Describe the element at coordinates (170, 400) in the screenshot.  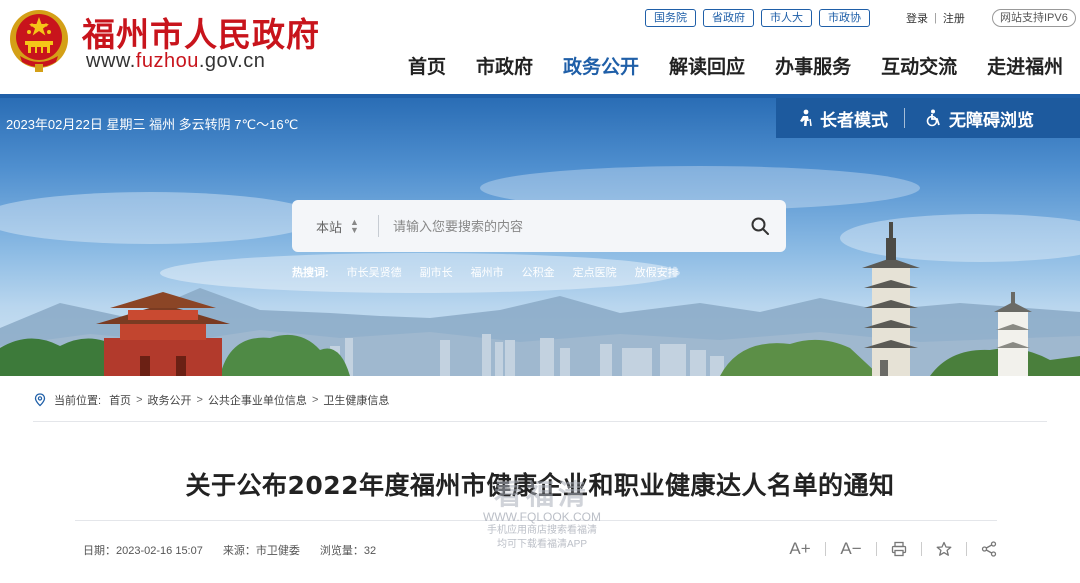
I see `breadcrumb-government-affairs: 政务公开` at that location.